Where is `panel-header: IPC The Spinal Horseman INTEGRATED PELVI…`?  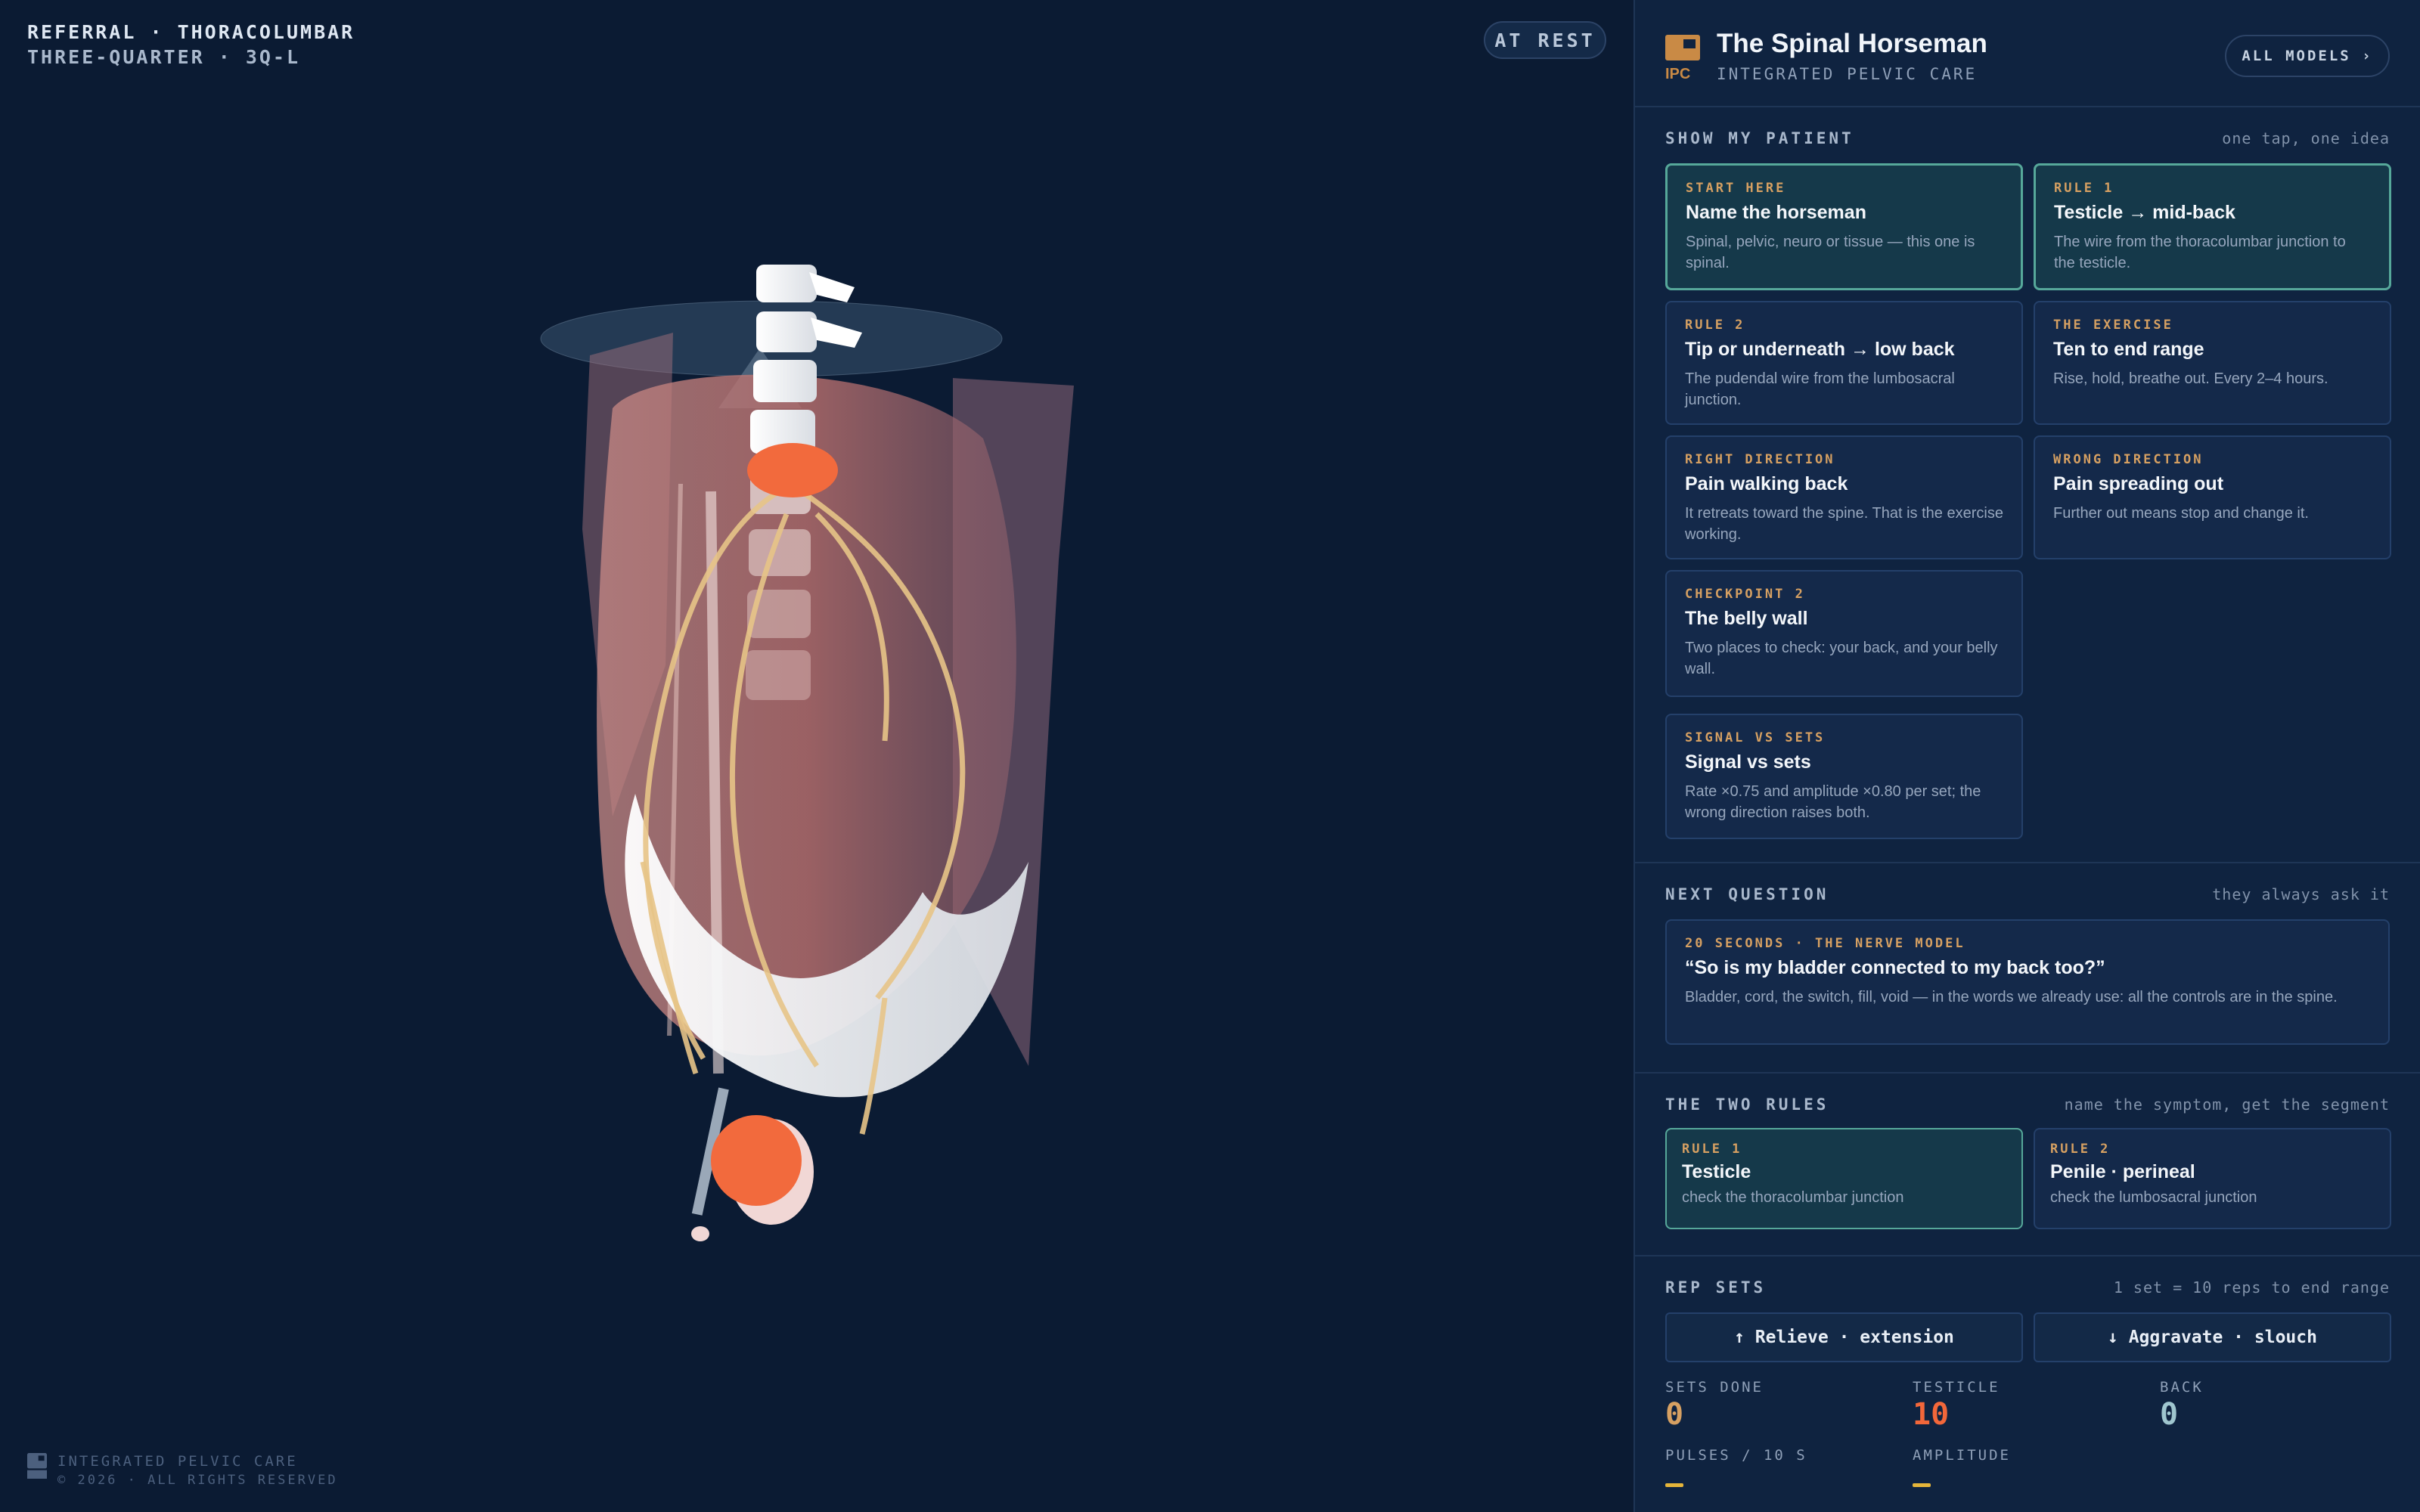 panel-header: IPC The Spinal Horseman INTEGRATED PELVI… is located at coordinates (2028, 54).